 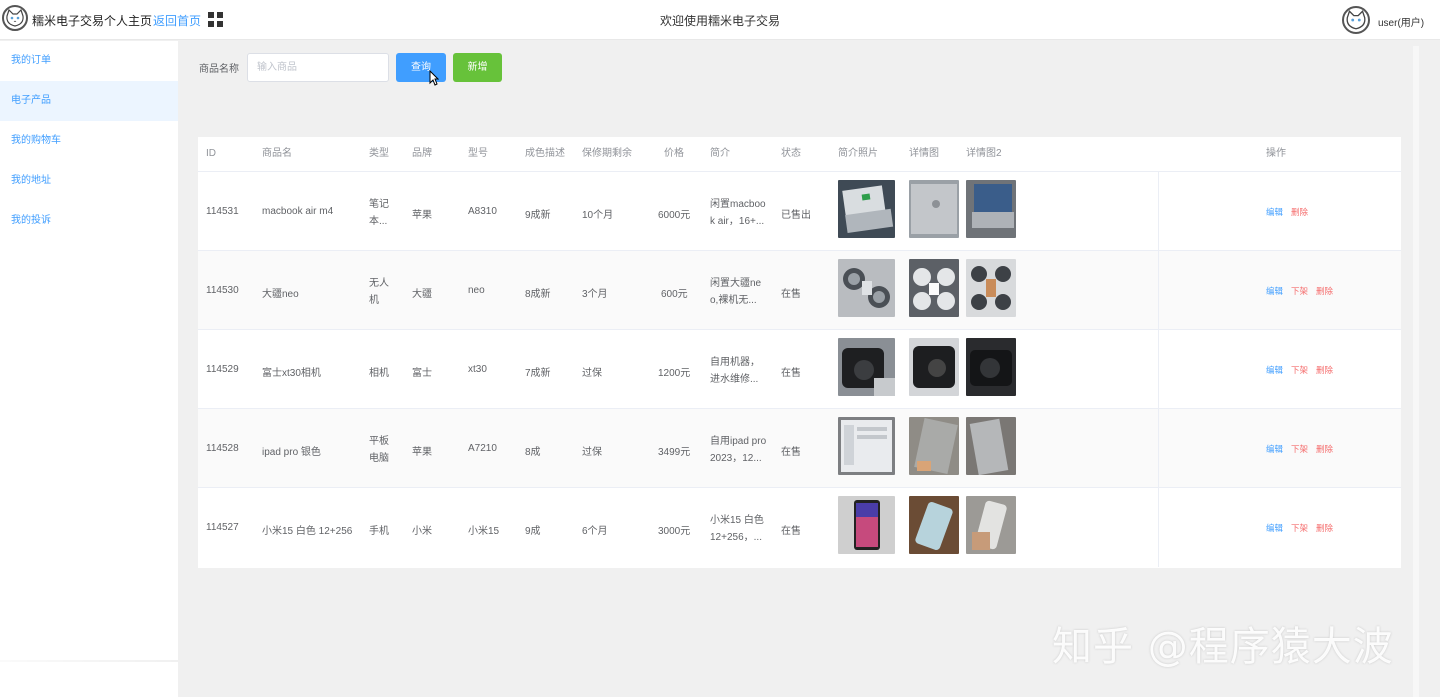 What do you see at coordinates (379, 531) in the screenshot?
I see `cell-type: 手机` at bounding box center [379, 531].